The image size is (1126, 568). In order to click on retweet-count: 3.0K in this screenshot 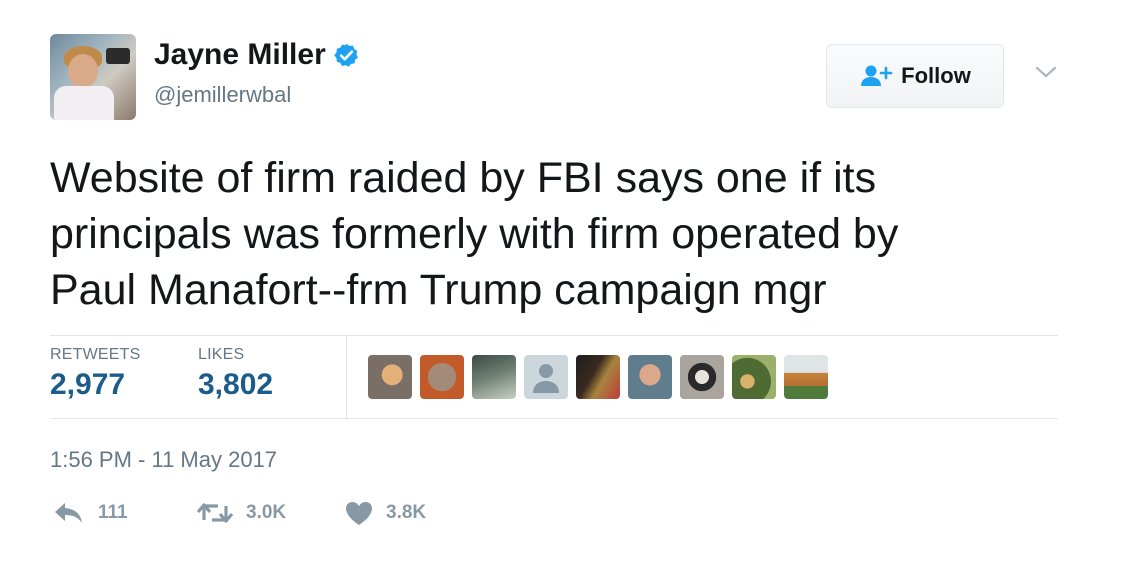, I will do `click(266, 512)`.